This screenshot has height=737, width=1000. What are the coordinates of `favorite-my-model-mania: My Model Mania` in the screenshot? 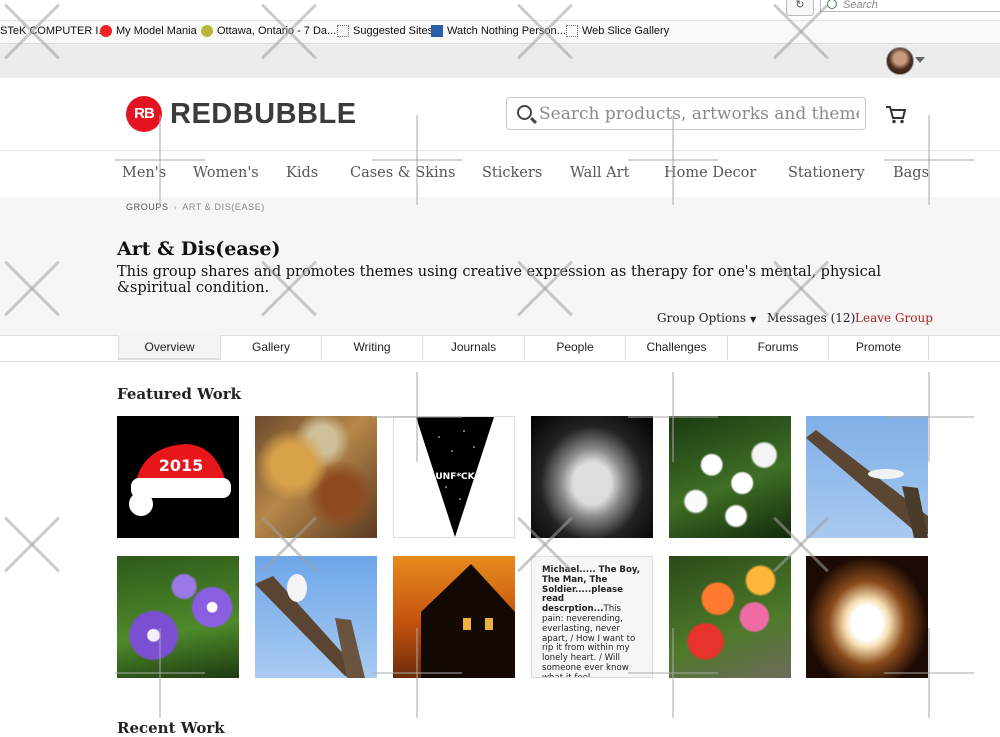 It's located at (148, 31).